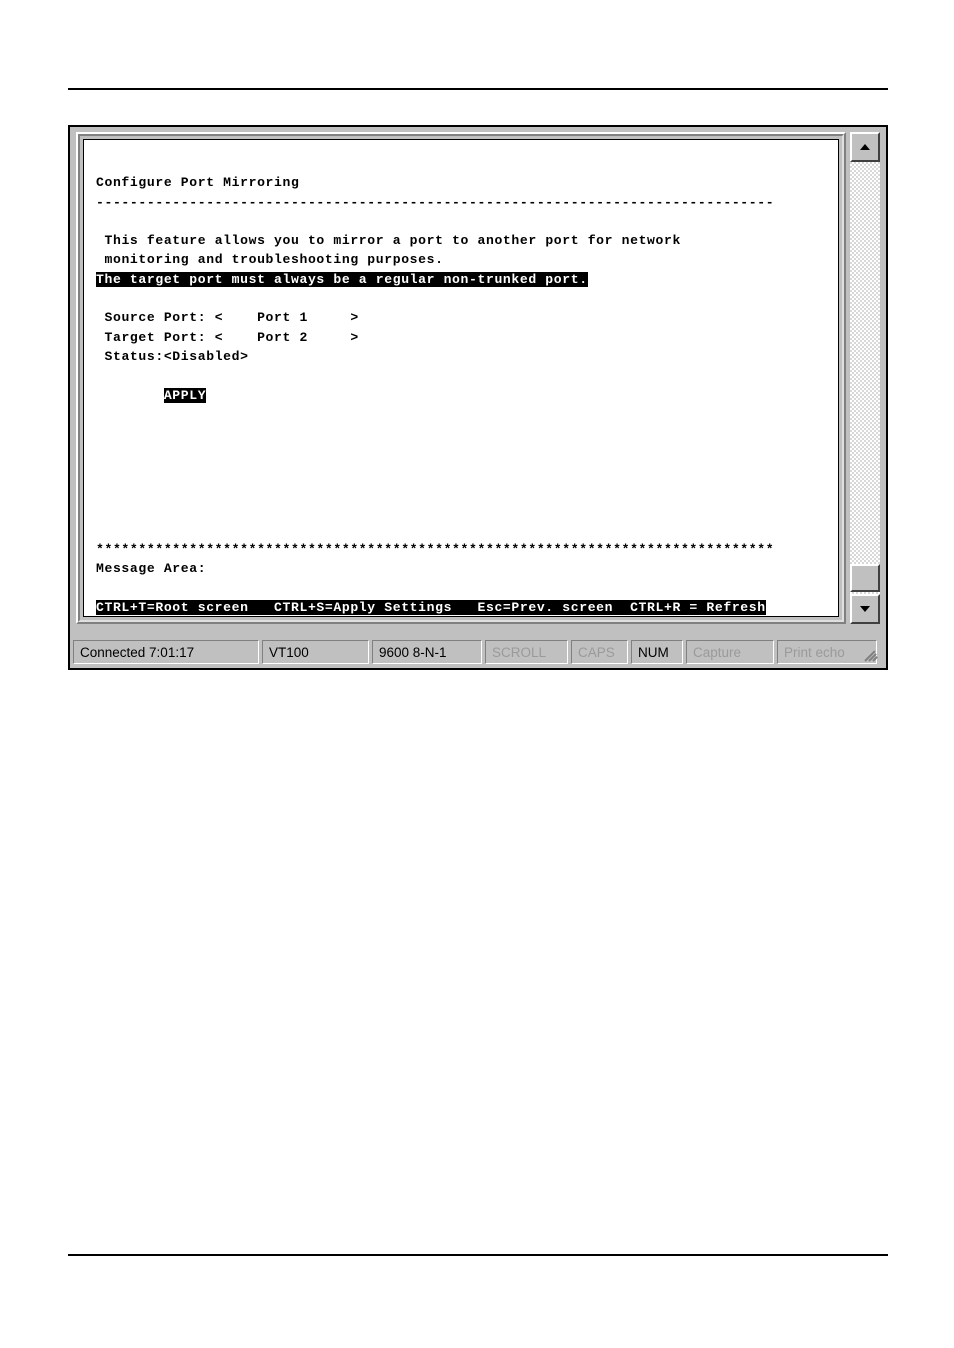 The width and height of the screenshot is (954, 1348). Describe the element at coordinates (478, 89) in the screenshot. I see `top-horizontal-rule` at that location.